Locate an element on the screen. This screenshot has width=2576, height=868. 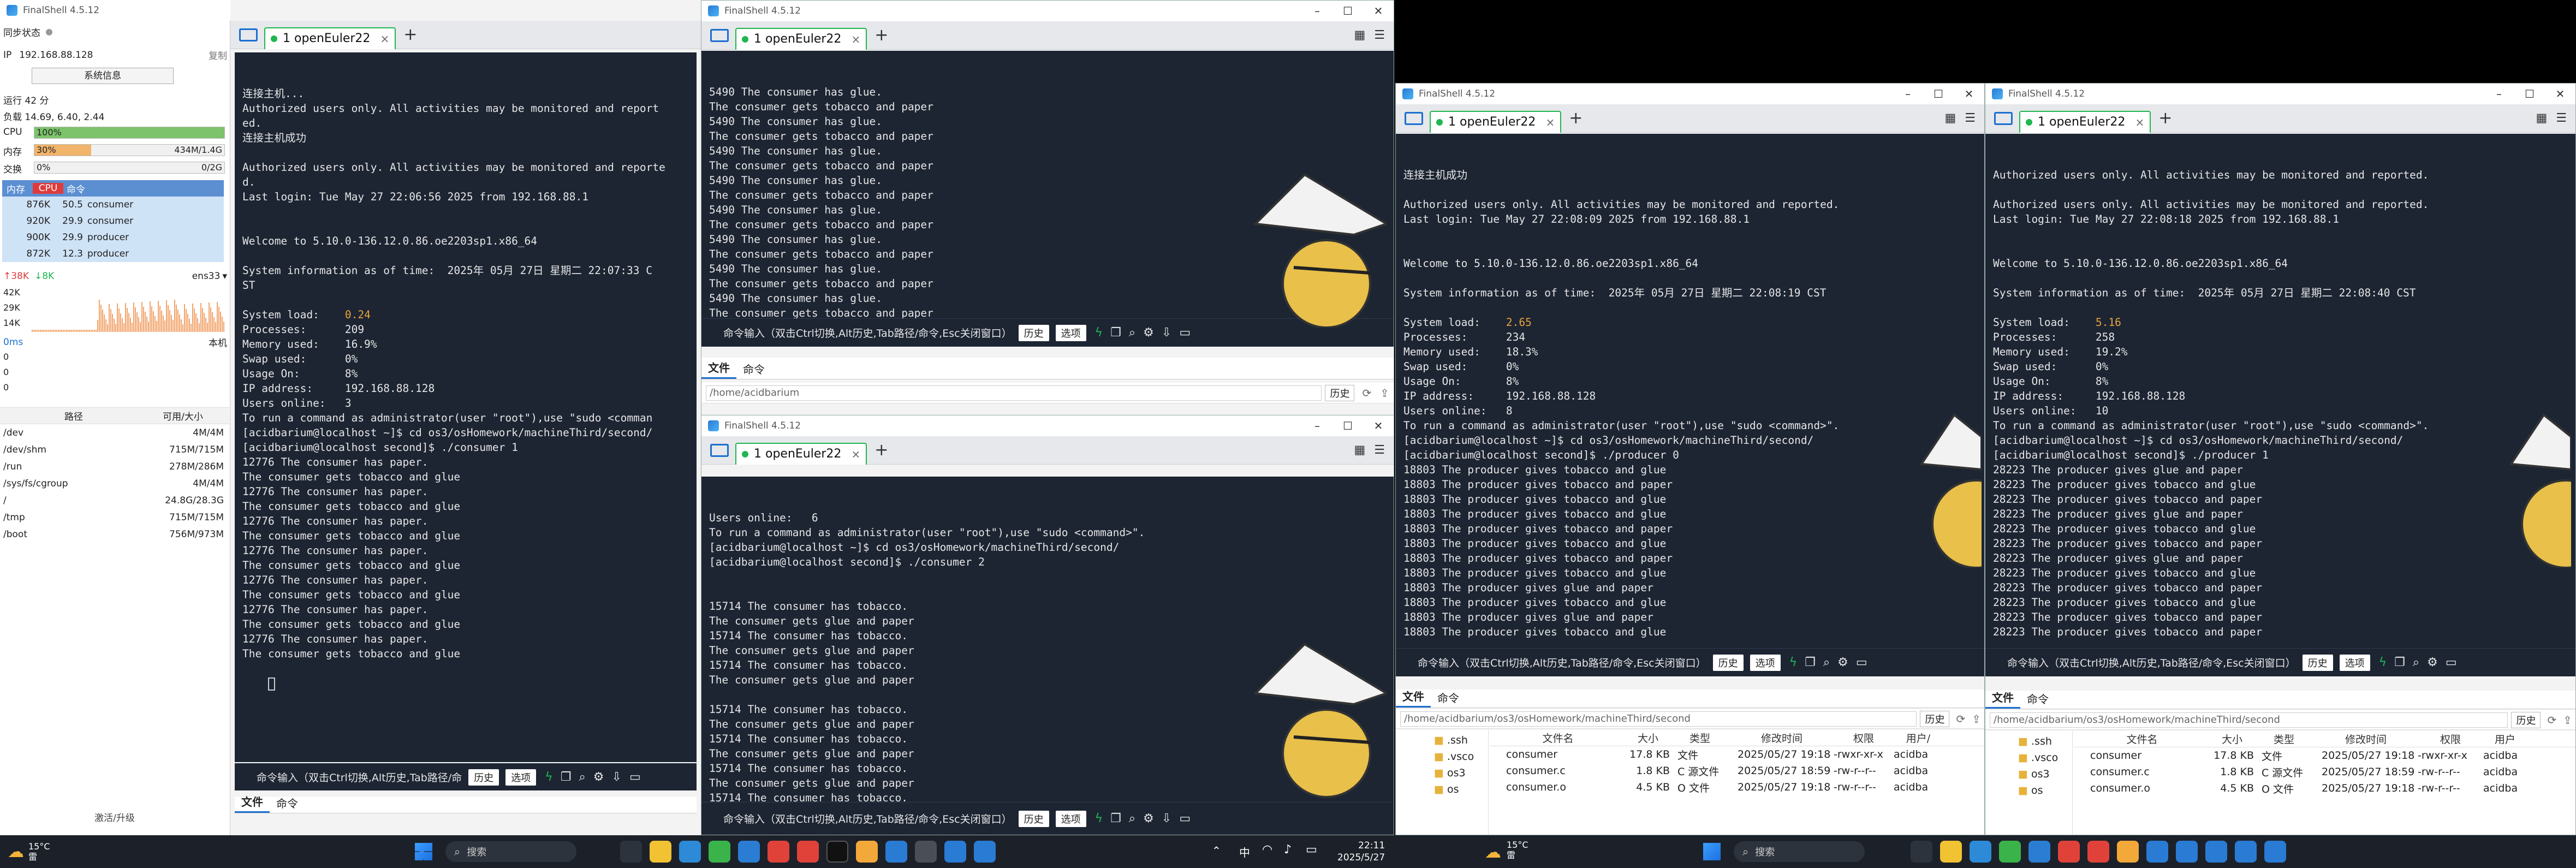
file-explorer-icon is located at coordinates (660, 852).